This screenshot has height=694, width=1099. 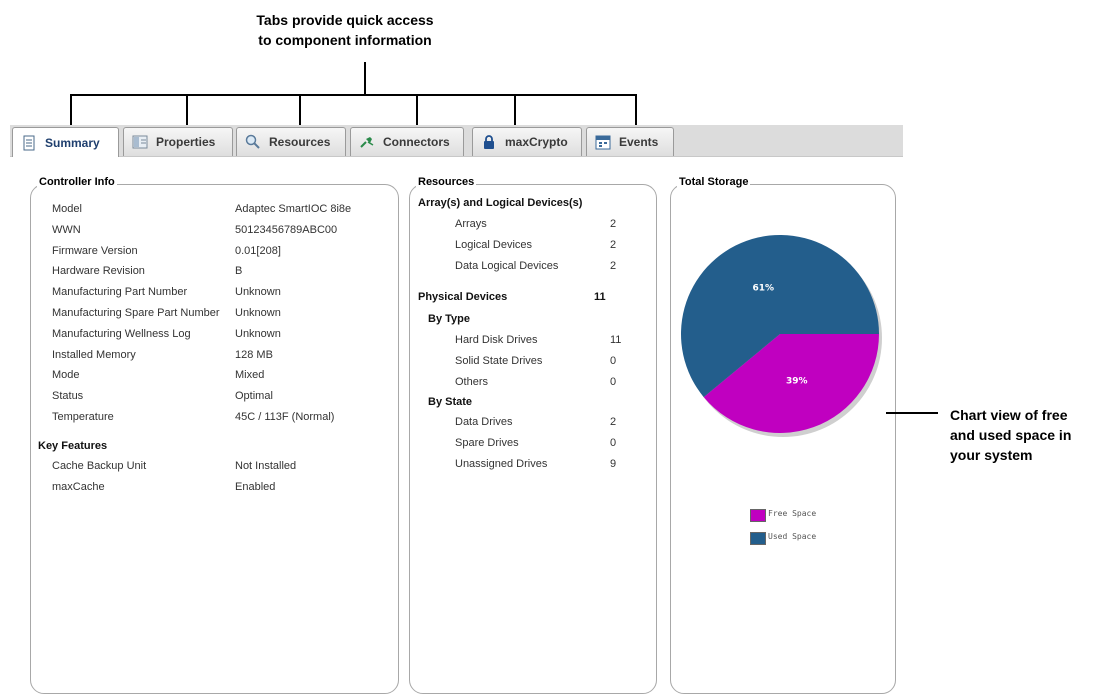 What do you see at coordinates (78, 487) in the screenshot?
I see `feature-row-label: maxCache` at bounding box center [78, 487].